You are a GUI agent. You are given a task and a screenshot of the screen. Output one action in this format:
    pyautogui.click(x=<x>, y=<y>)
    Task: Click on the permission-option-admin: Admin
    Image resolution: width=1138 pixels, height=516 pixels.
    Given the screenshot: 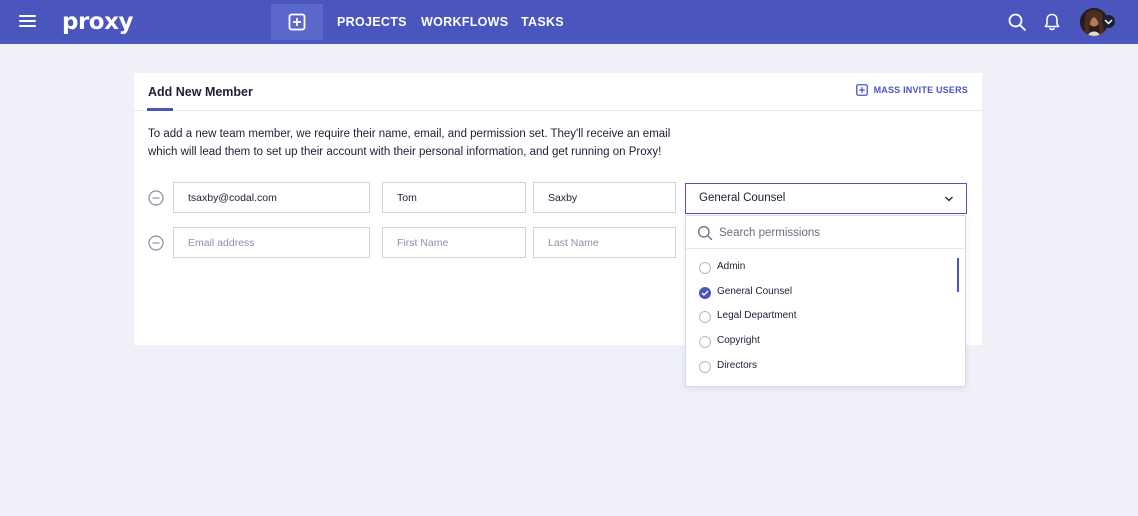 What is the action you would take?
    pyautogui.click(x=818, y=268)
    